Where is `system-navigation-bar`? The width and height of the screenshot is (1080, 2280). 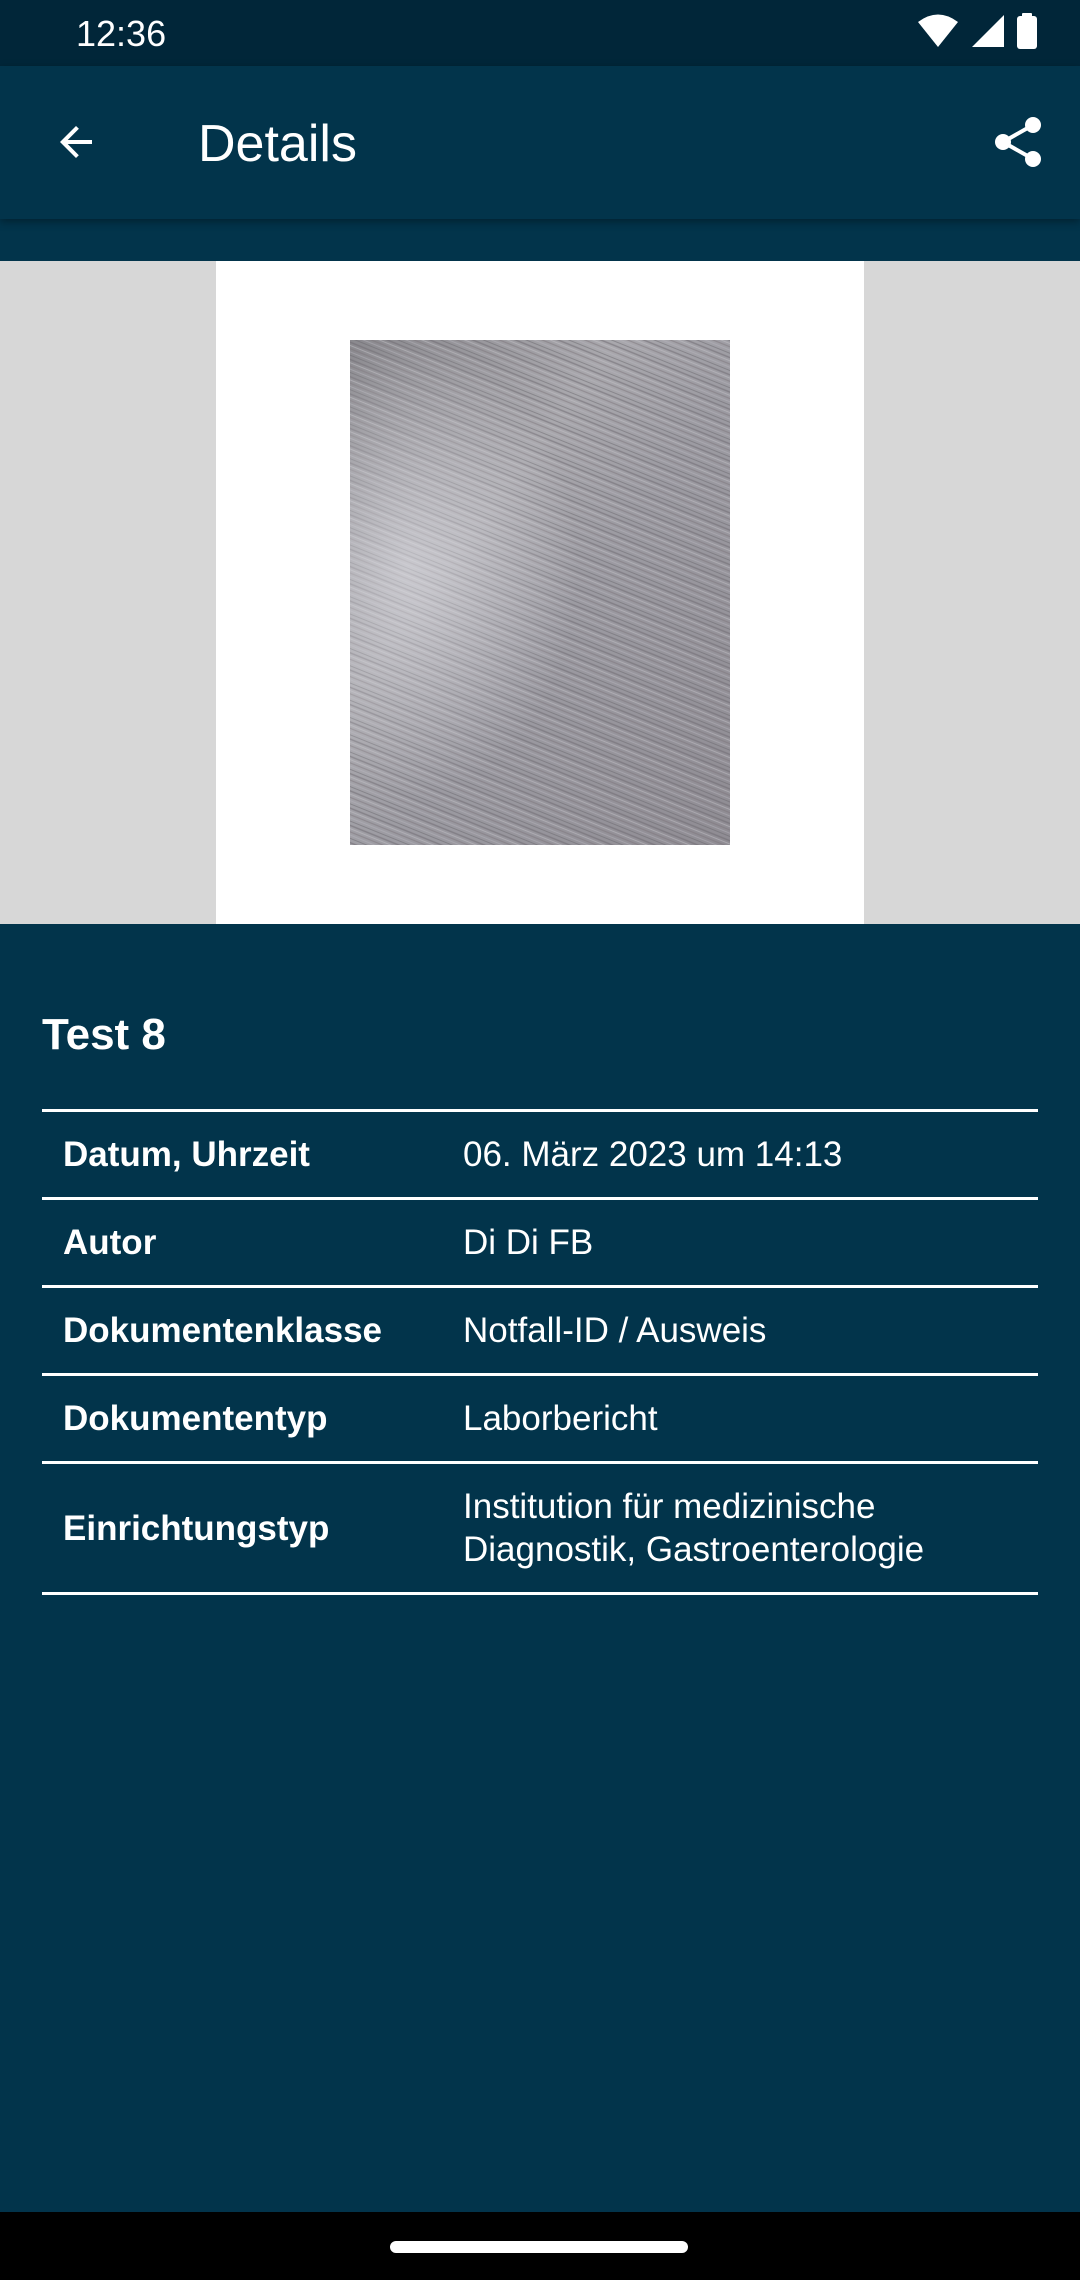 system-navigation-bar is located at coordinates (540, 2246).